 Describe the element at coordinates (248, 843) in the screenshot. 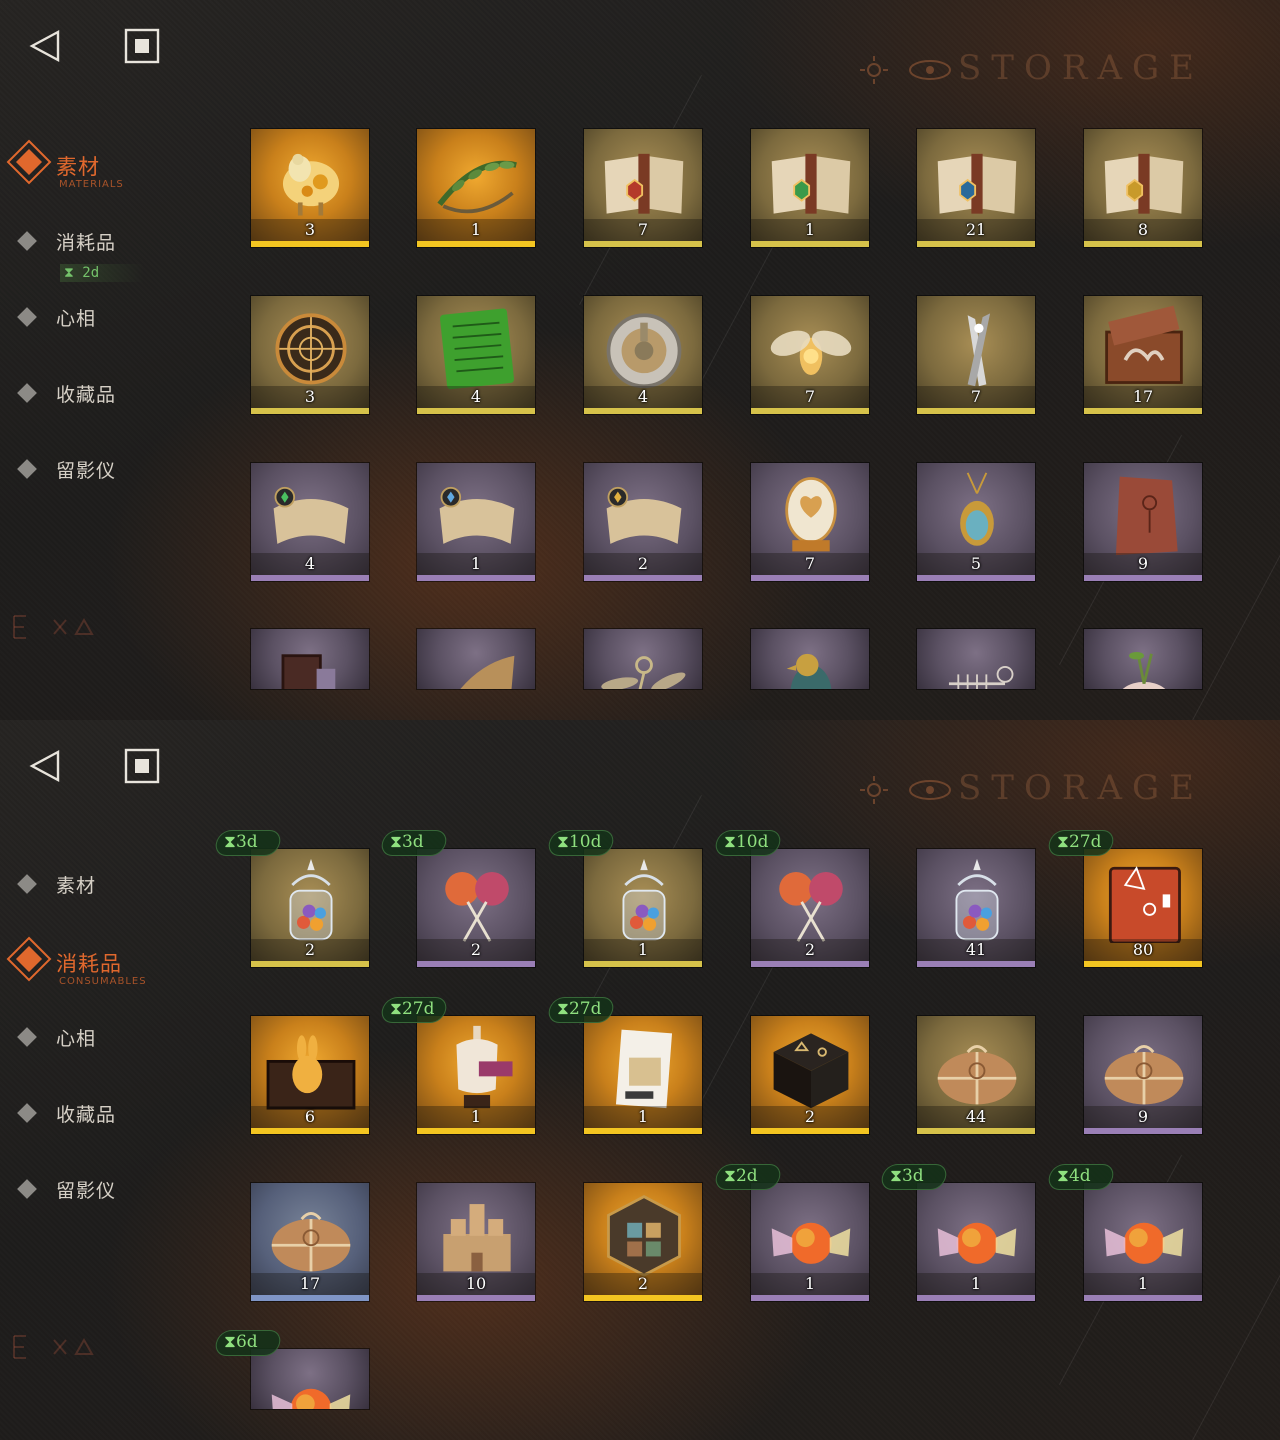

I see `expiry-badge: ⧗3d` at that location.